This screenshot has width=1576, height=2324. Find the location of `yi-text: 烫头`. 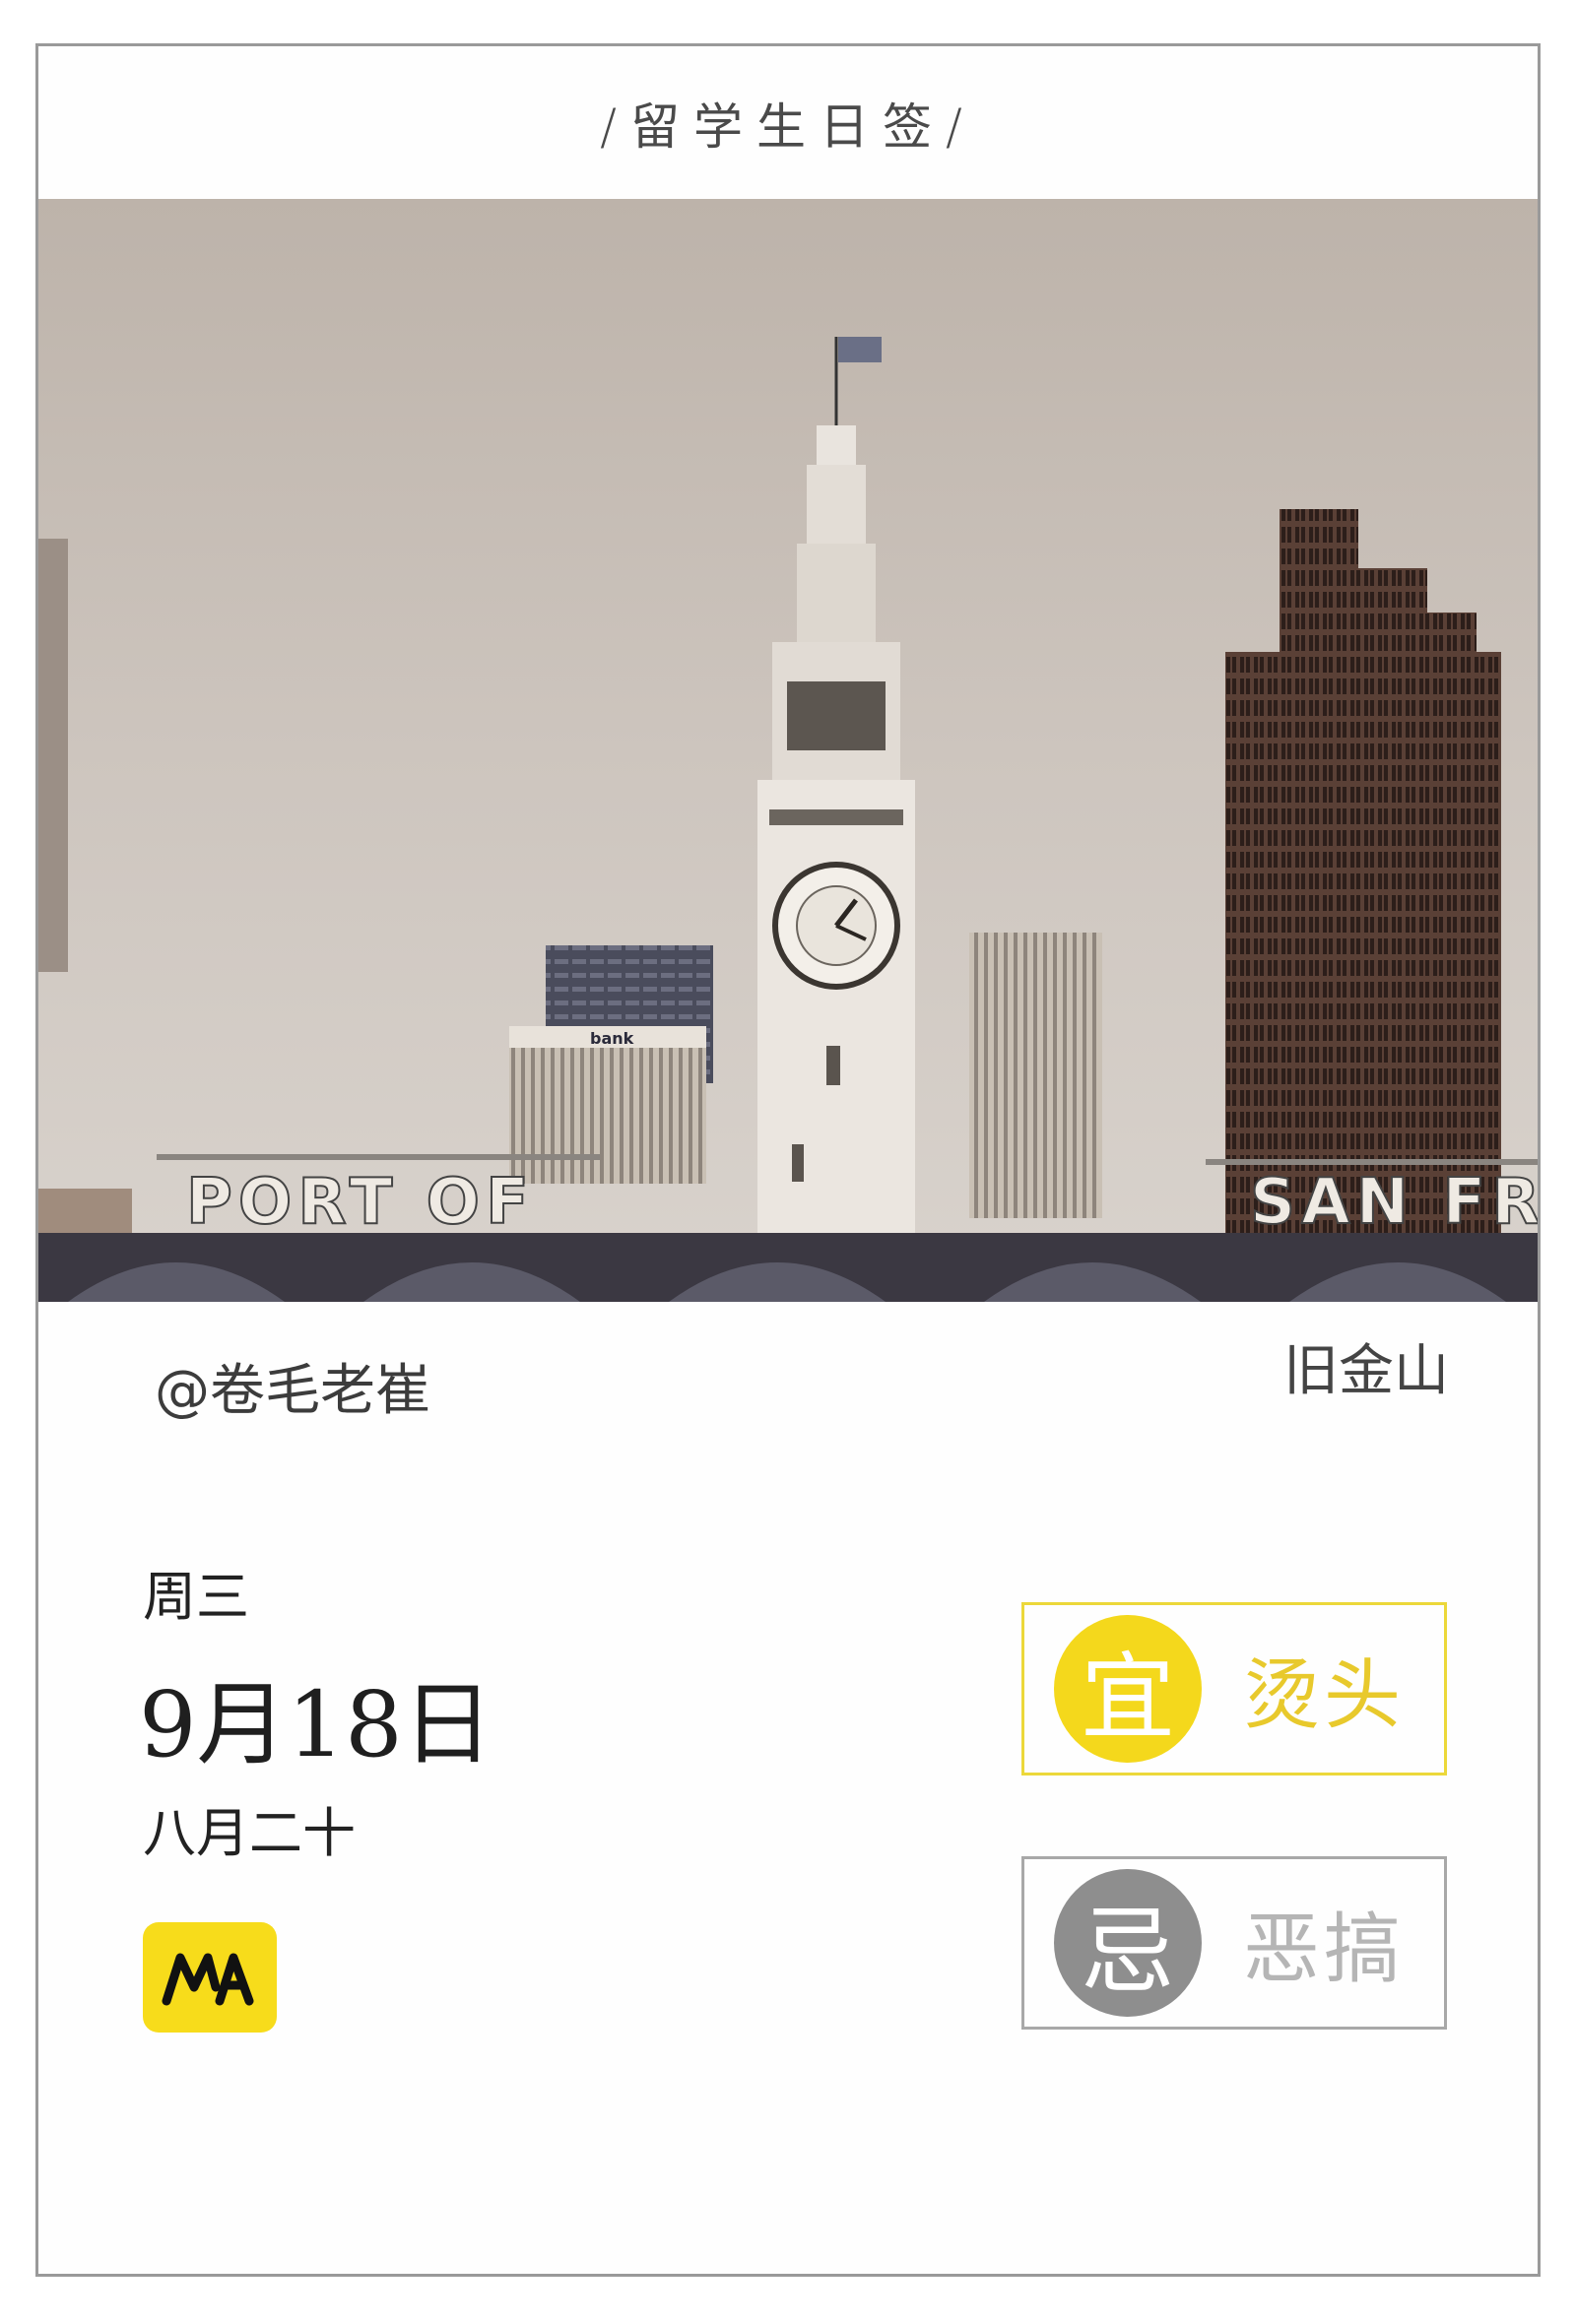

yi-text: 烫头 is located at coordinates (1324, 1696).